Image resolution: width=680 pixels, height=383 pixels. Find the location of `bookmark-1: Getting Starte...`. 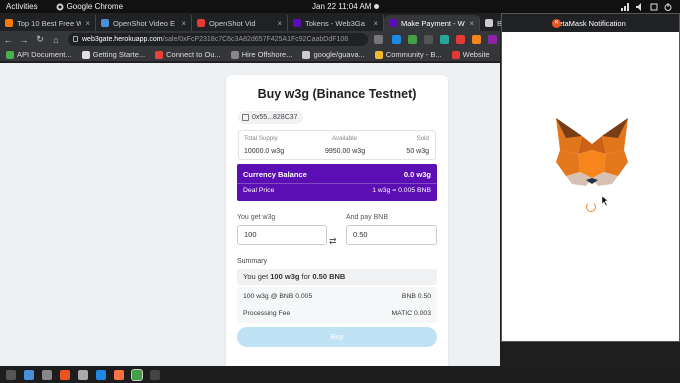

bookmark-1: Getting Starte... is located at coordinates (113, 54).